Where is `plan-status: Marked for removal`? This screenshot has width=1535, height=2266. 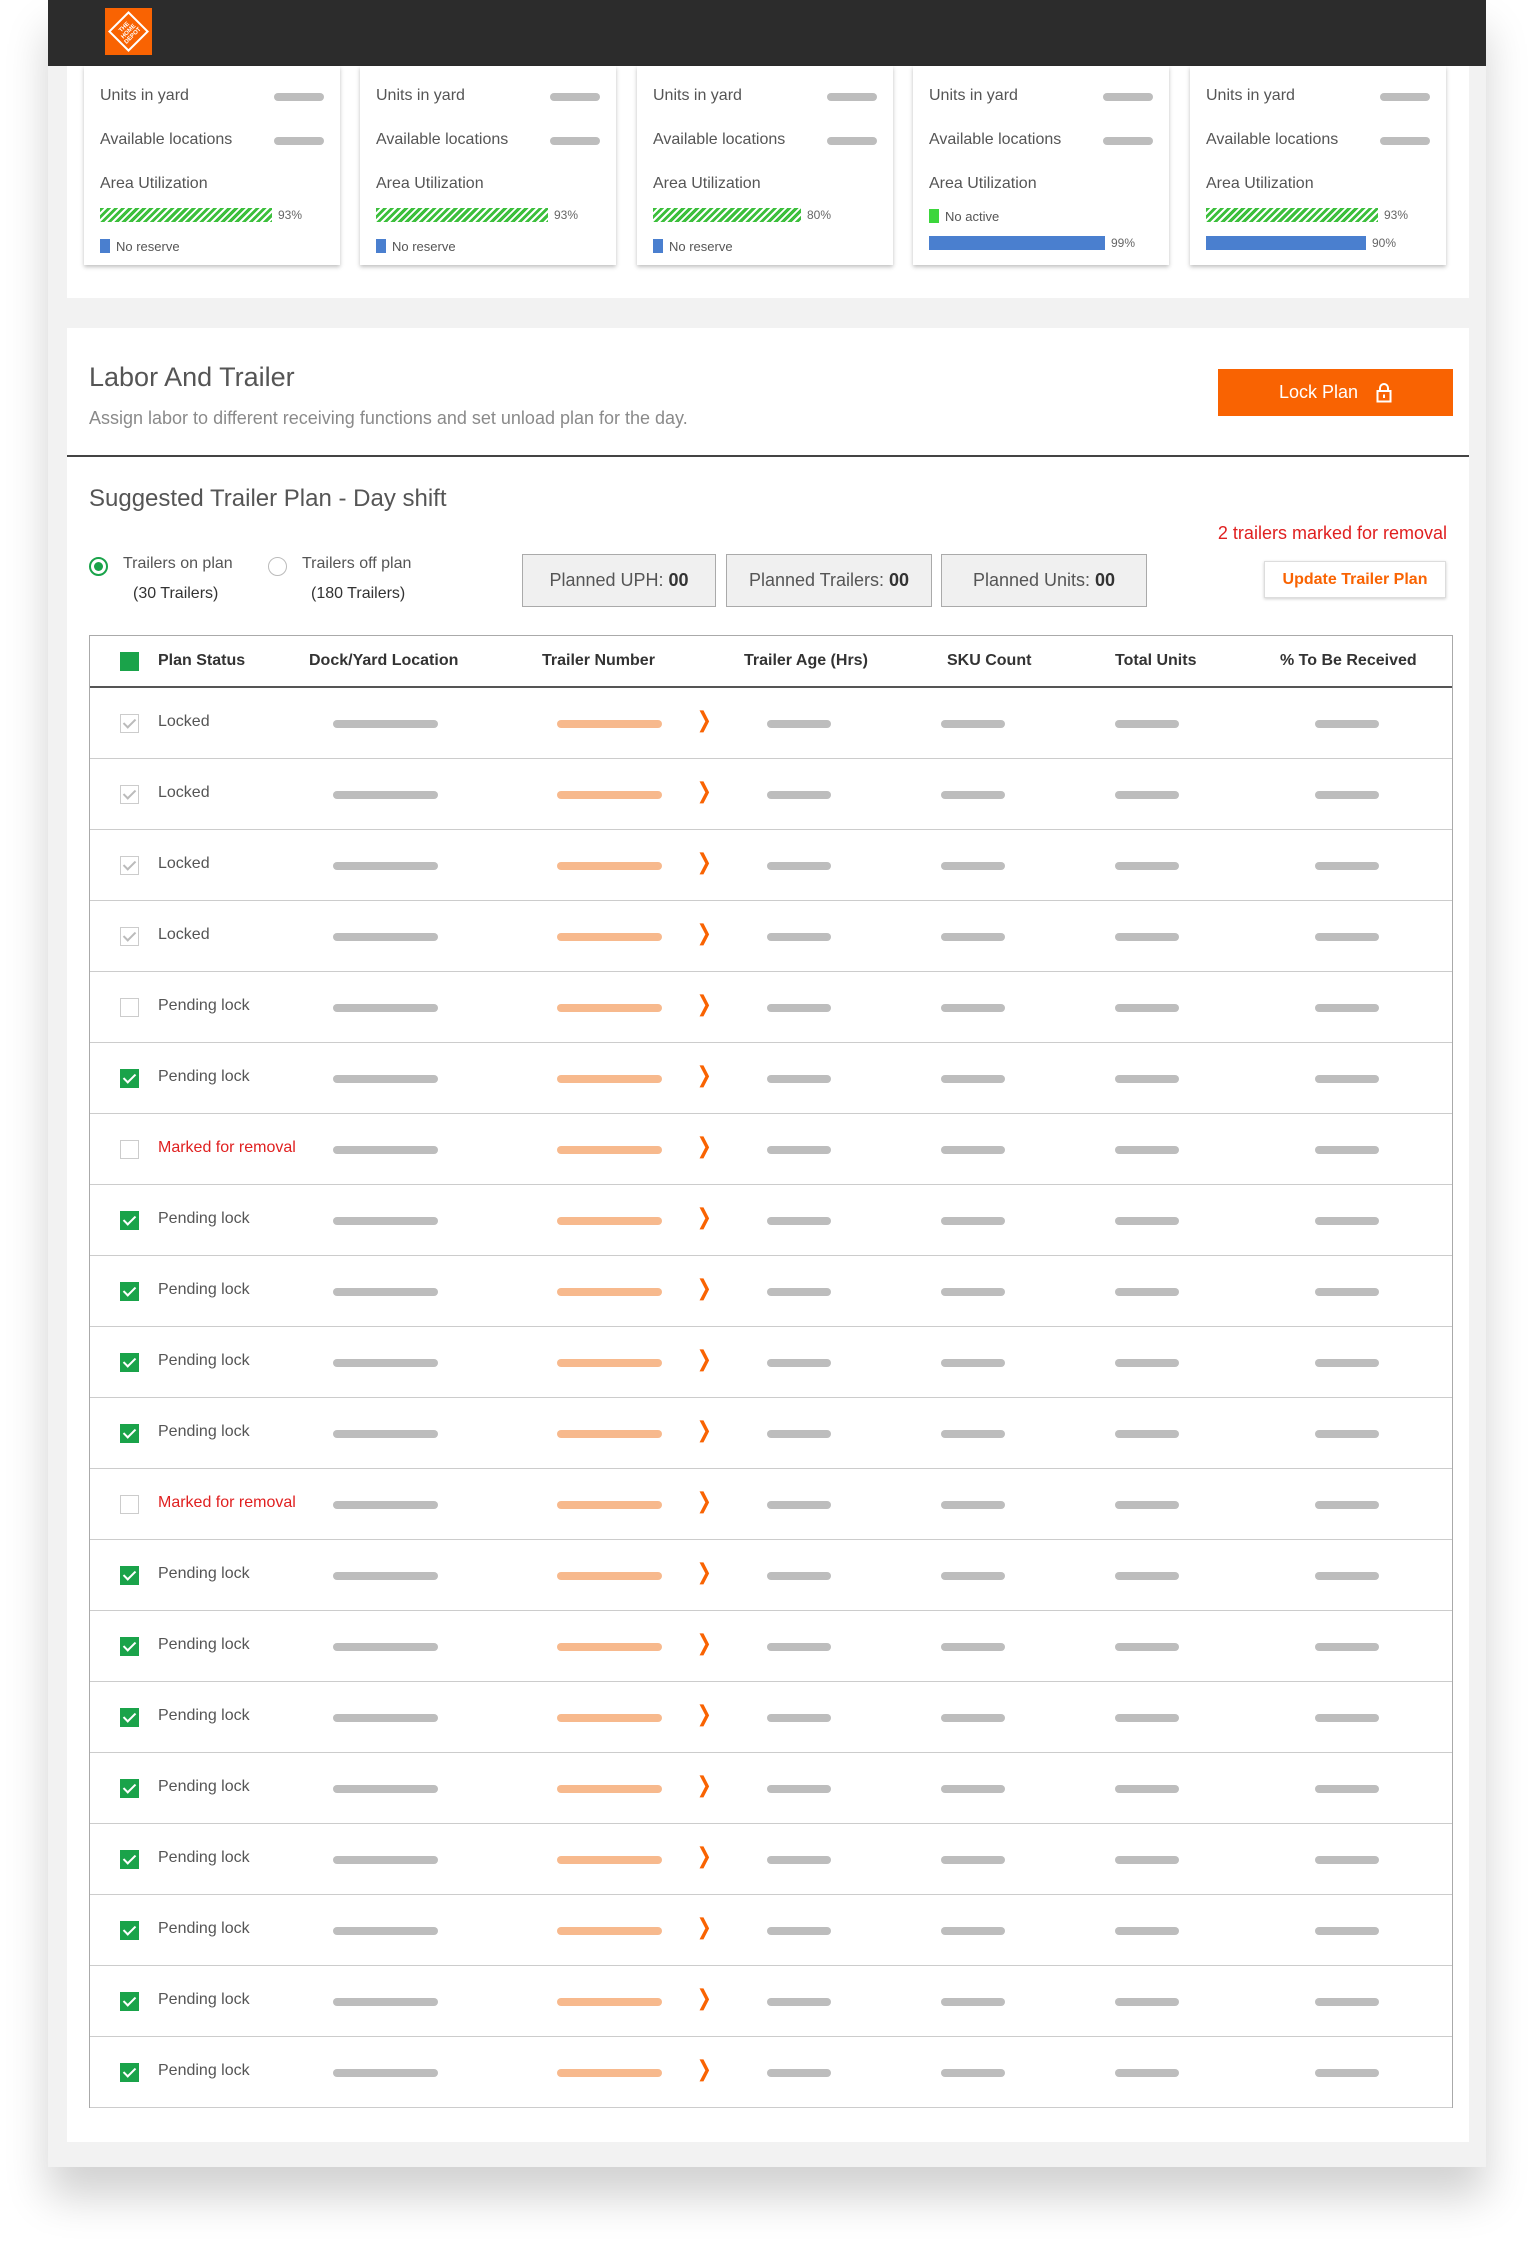
plan-status: Marked for removal is located at coordinates (227, 1147).